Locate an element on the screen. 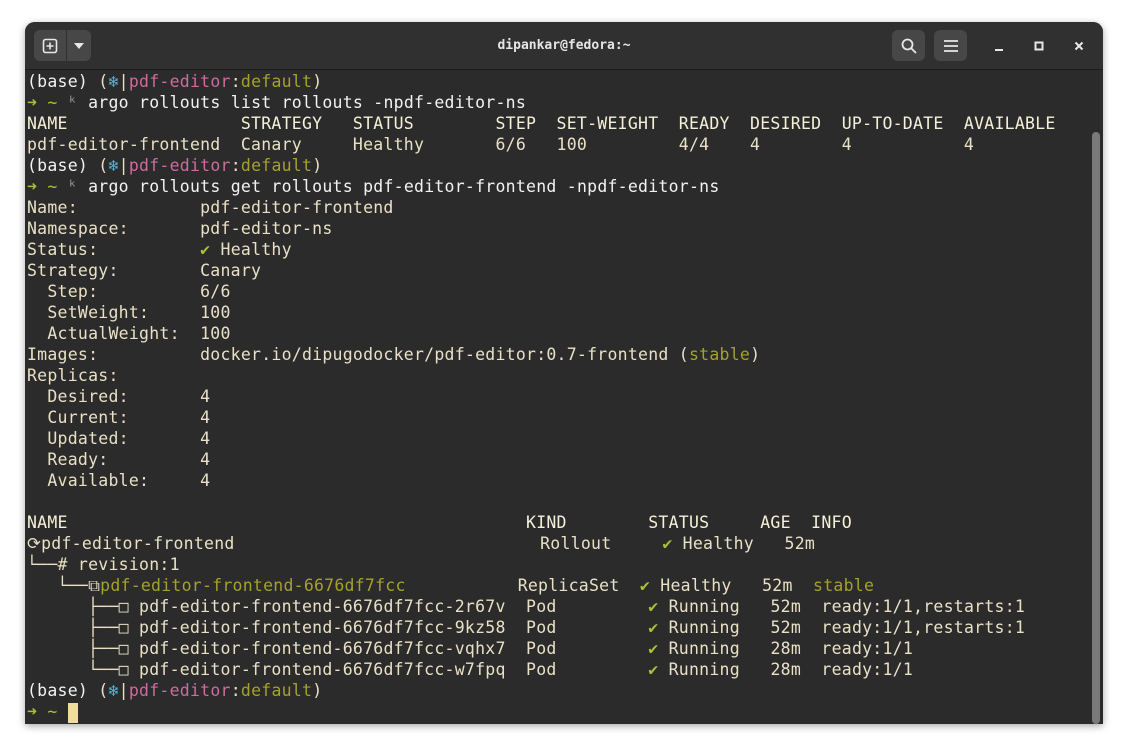 The image size is (1128, 752). detail-available: Available: 4 is located at coordinates (119, 480).